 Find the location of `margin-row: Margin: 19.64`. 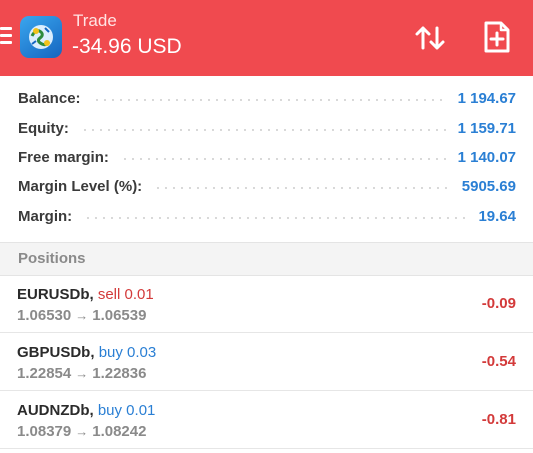

margin-row: Margin: 19.64 is located at coordinates (267, 216).